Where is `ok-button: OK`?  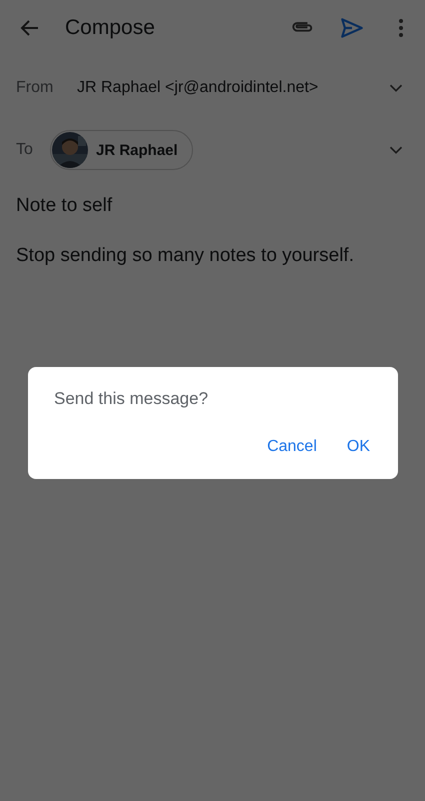
ok-button: OK is located at coordinates (358, 447).